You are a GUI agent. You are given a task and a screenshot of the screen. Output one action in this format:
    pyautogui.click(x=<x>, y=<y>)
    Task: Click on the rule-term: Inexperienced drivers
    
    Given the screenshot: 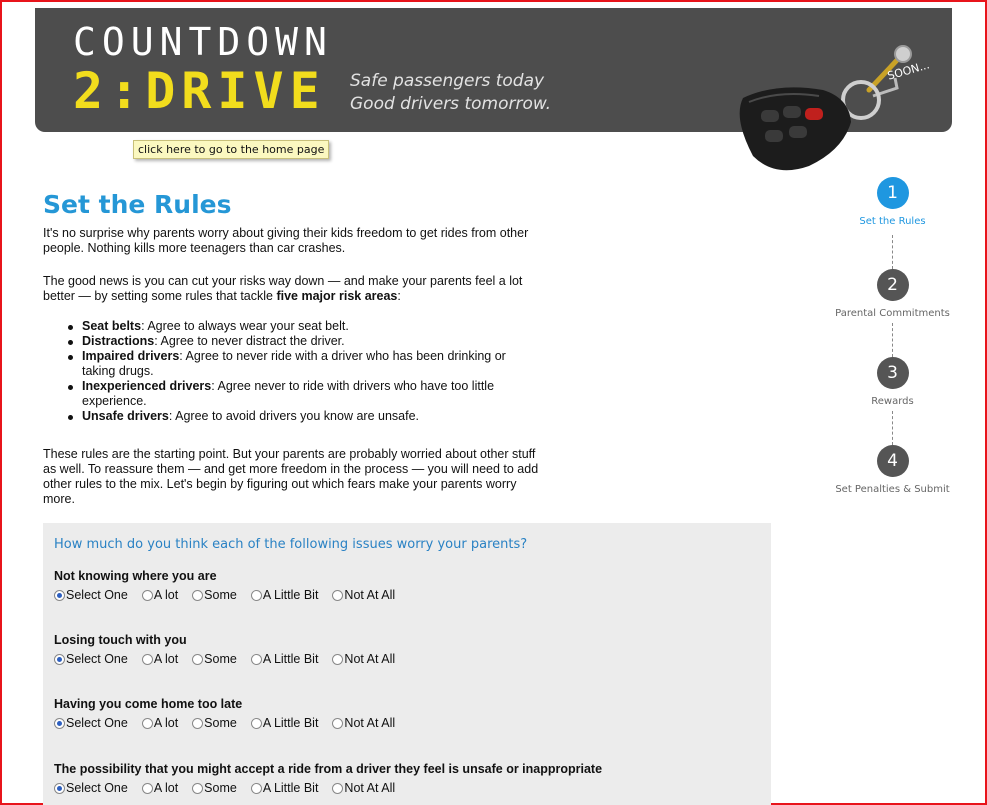 What is the action you would take?
    pyautogui.click(x=147, y=386)
    